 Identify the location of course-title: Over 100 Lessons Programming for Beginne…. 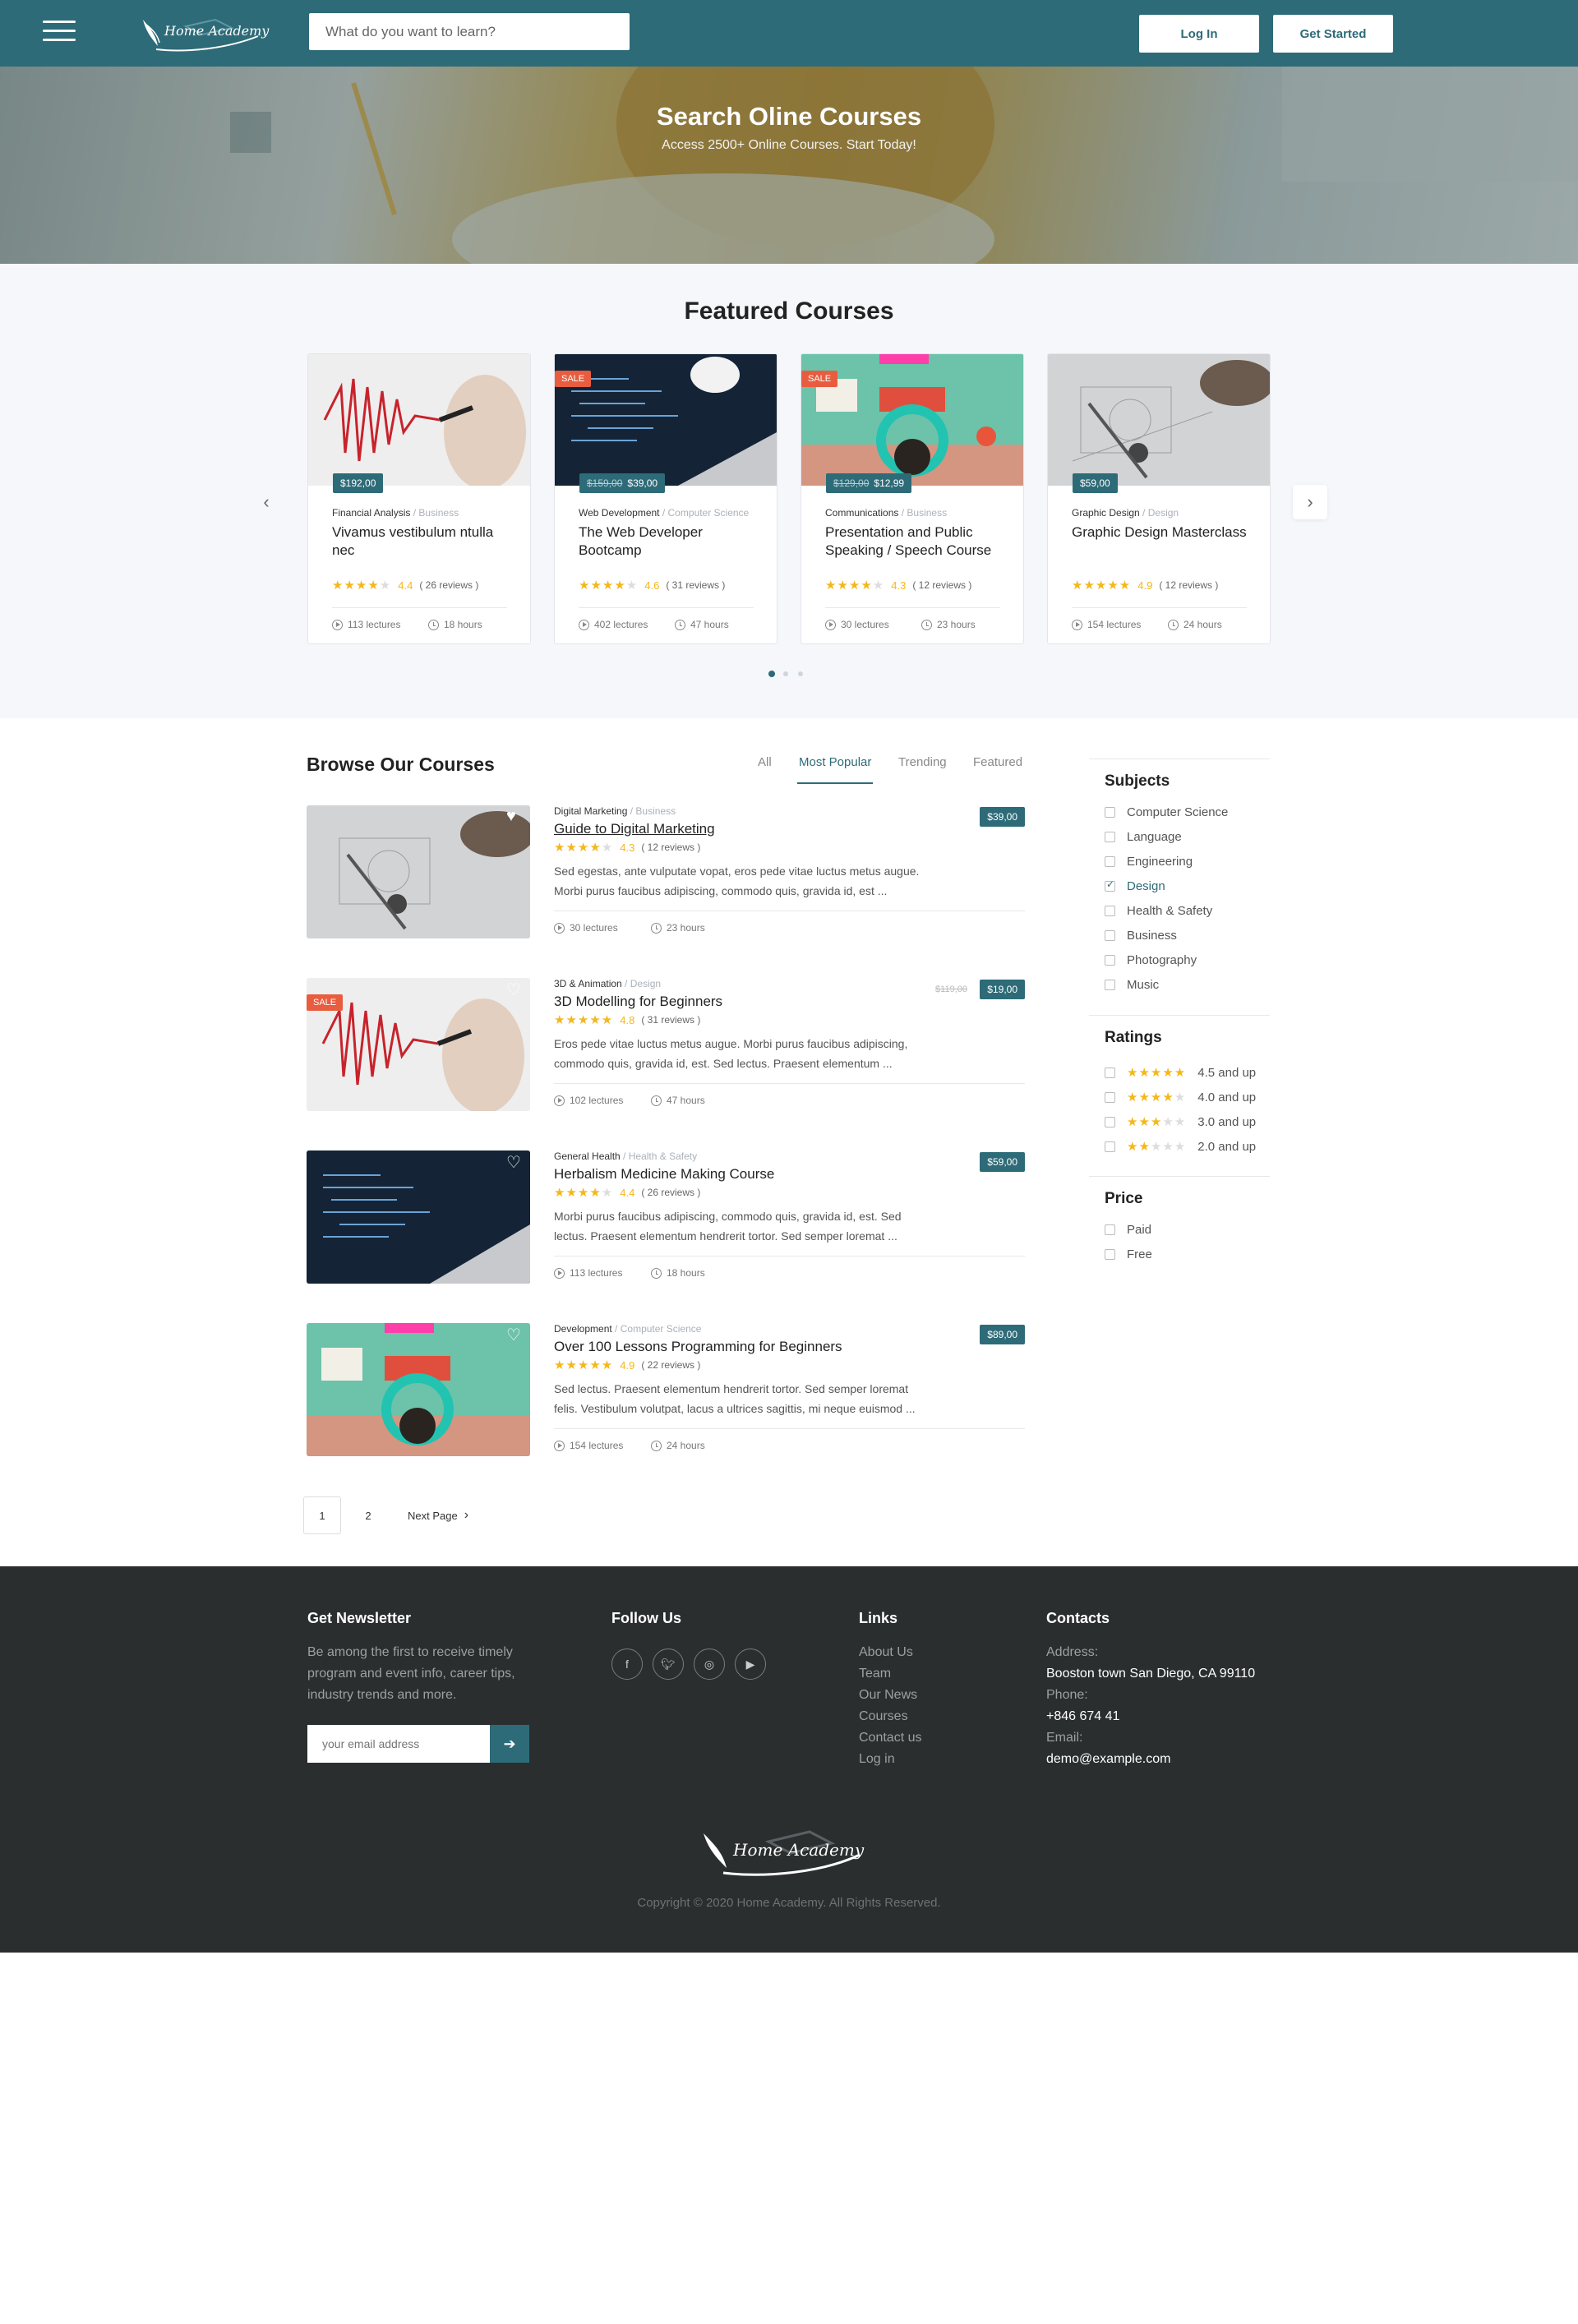
(698, 1347).